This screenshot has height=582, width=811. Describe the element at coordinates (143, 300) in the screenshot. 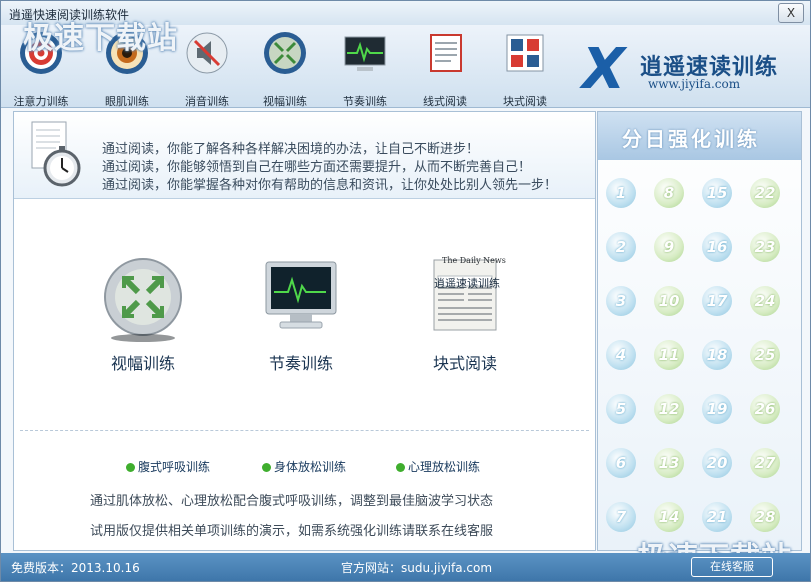

I see `expand-arrows-icon` at that location.